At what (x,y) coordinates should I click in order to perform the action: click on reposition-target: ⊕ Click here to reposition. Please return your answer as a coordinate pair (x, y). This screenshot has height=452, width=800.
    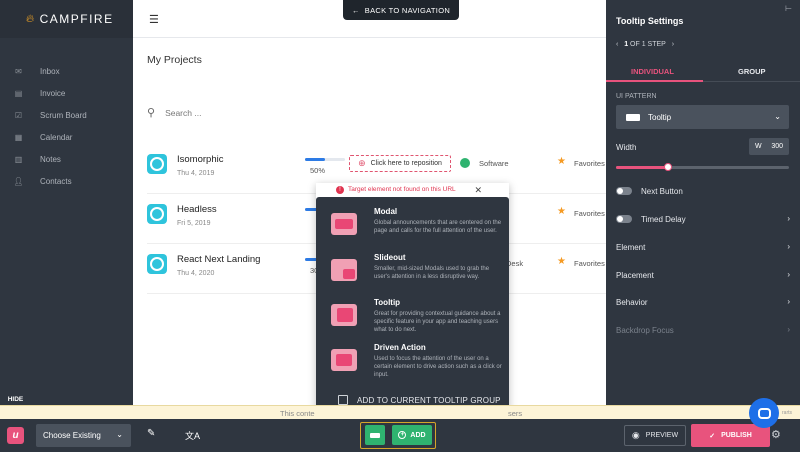
    Looking at the image, I should click on (400, 163).